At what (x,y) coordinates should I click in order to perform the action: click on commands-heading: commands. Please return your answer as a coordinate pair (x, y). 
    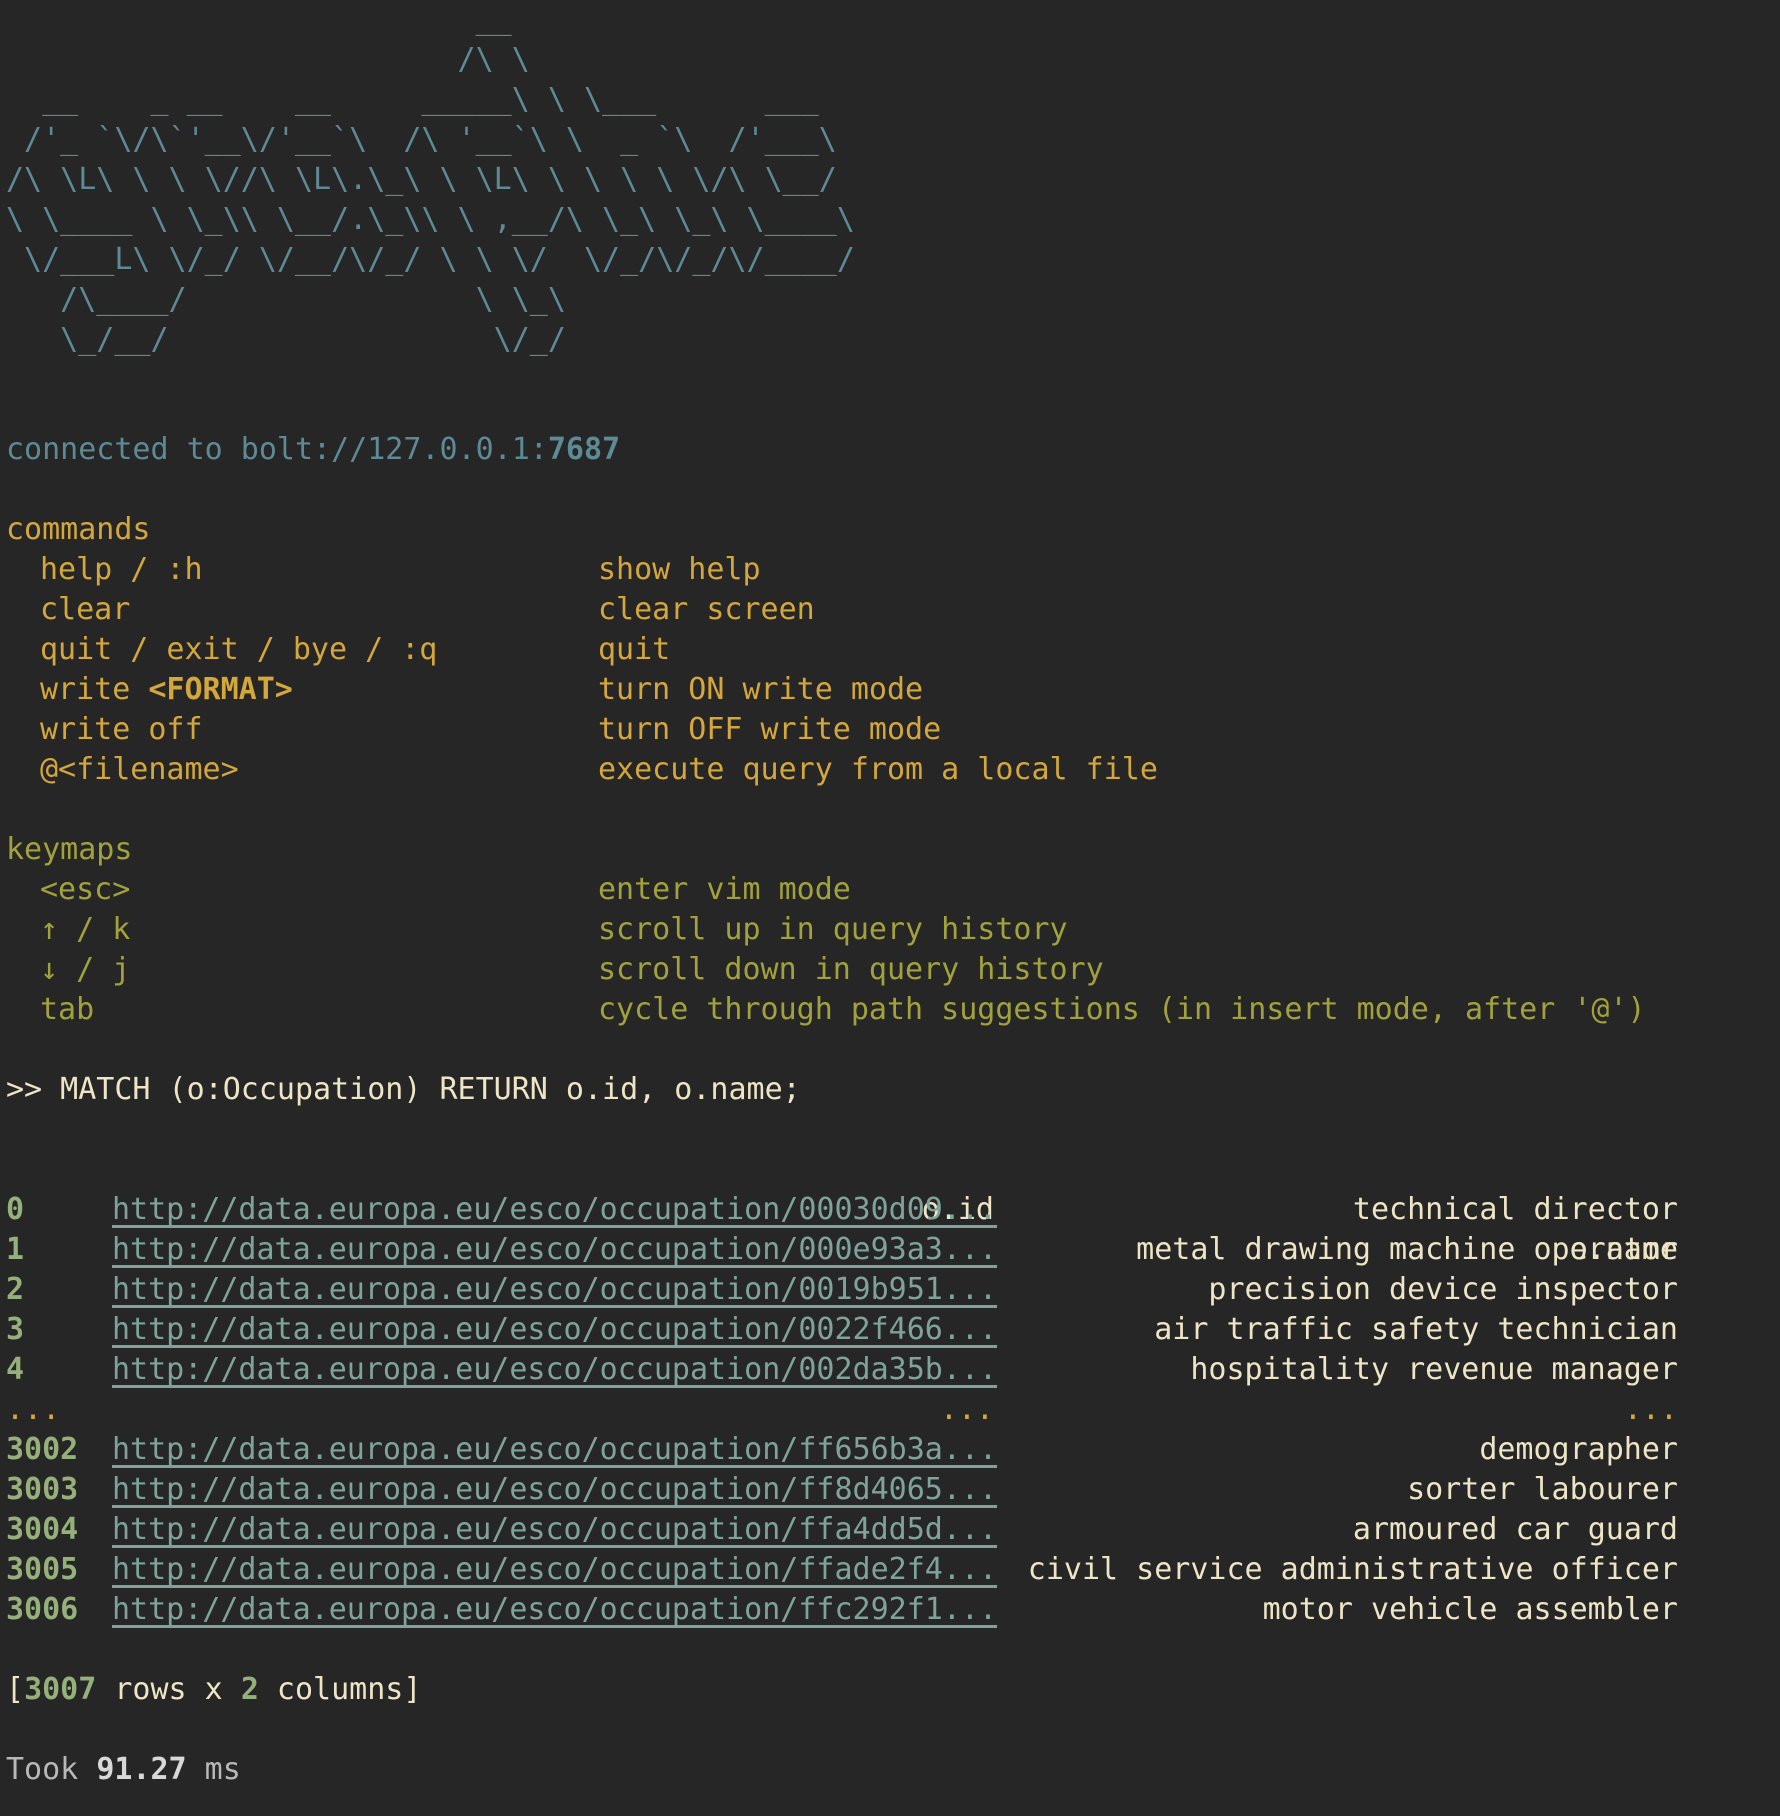
    Looking at the image, I should click on (78, 529).